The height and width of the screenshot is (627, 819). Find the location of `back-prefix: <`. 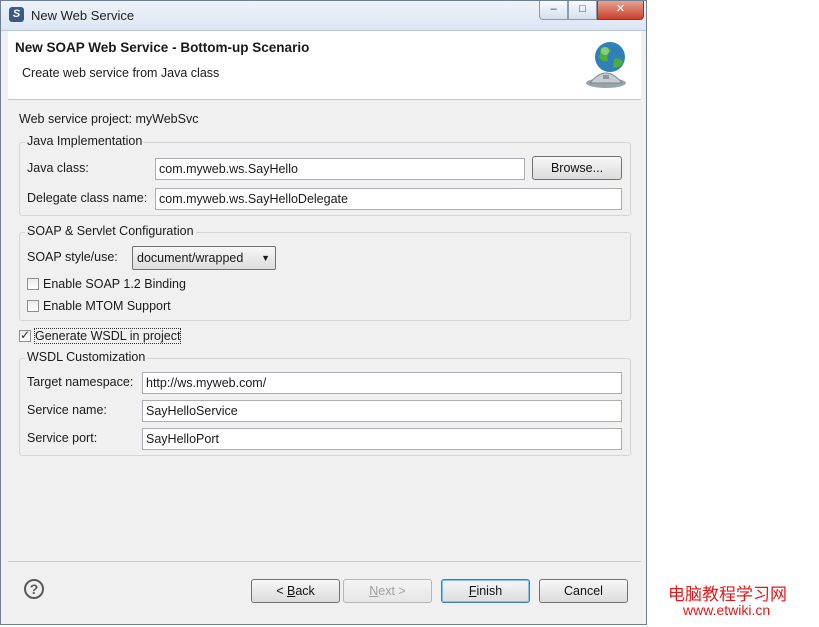

back-prefix: < is located at coordinates (281, 591).